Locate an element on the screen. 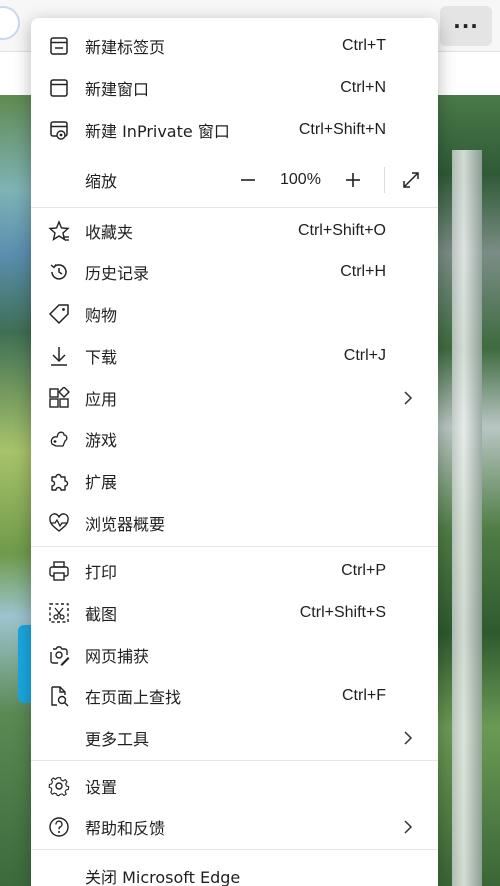 Image resolution: width=500 pixels, height=886 pixels. menu-item-shortcut: Ctrl+H is located at coordinates (363, 271).